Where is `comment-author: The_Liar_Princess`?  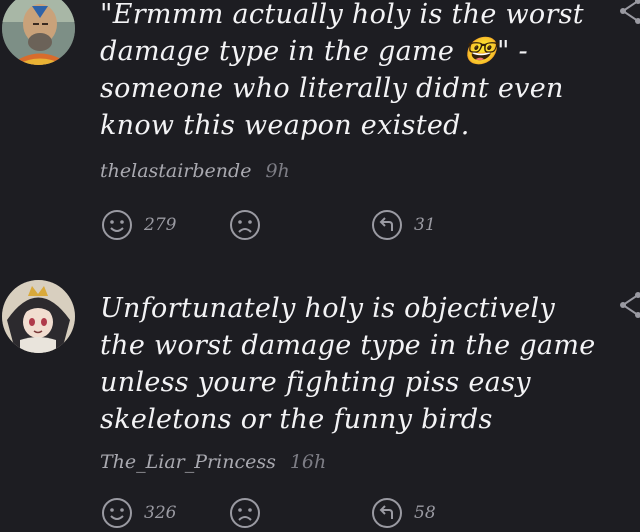 comment-author: The_Liar_Princess is located at coordinates (188, 462).